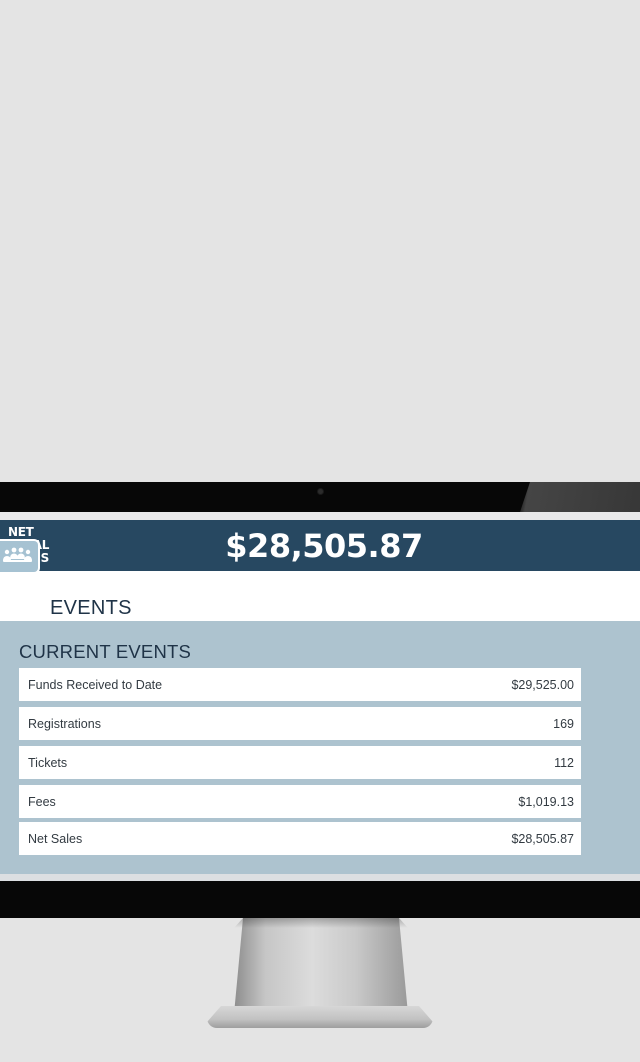 The image size is (640, 1062). Describe the element at coordinates (20, 556) in the screenshot. I see `people-group-icon` at that location.